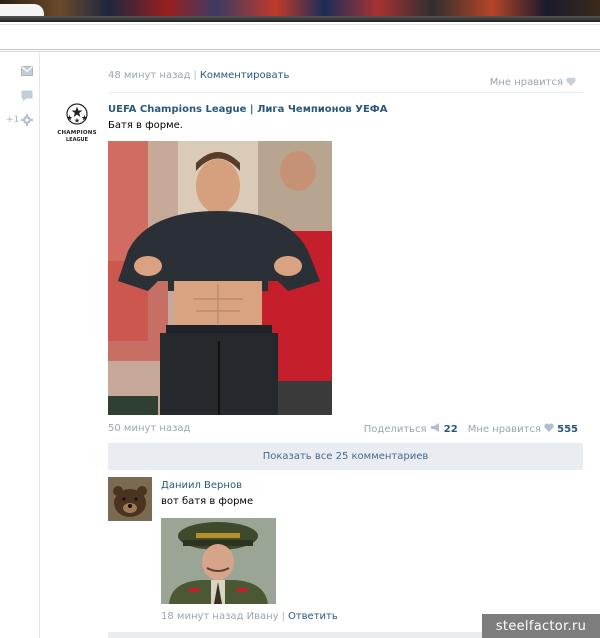  Describe the element at coordinates (504, 429) in the screenshot. I see `like-label: Мне нравится` at that location.